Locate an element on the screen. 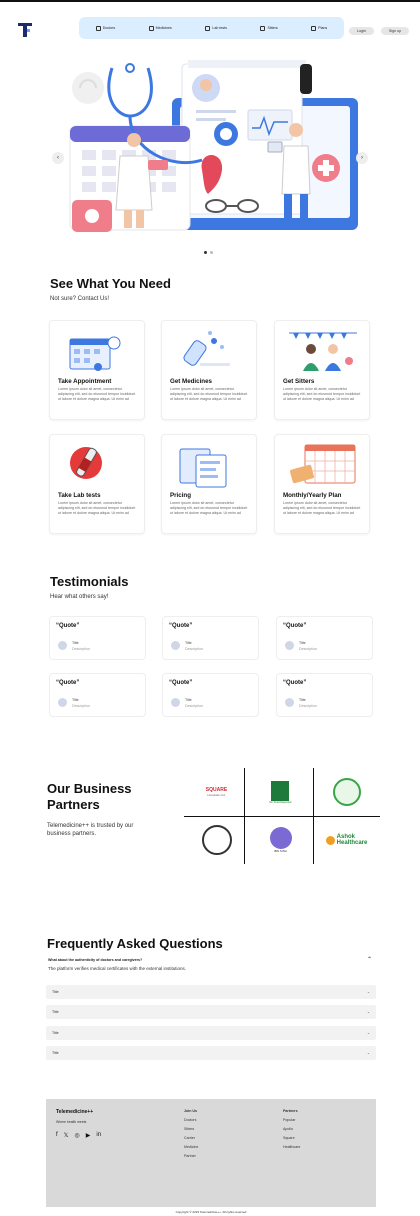  chevron-up-icon: ⌃ is located at coordinates (369, 959).